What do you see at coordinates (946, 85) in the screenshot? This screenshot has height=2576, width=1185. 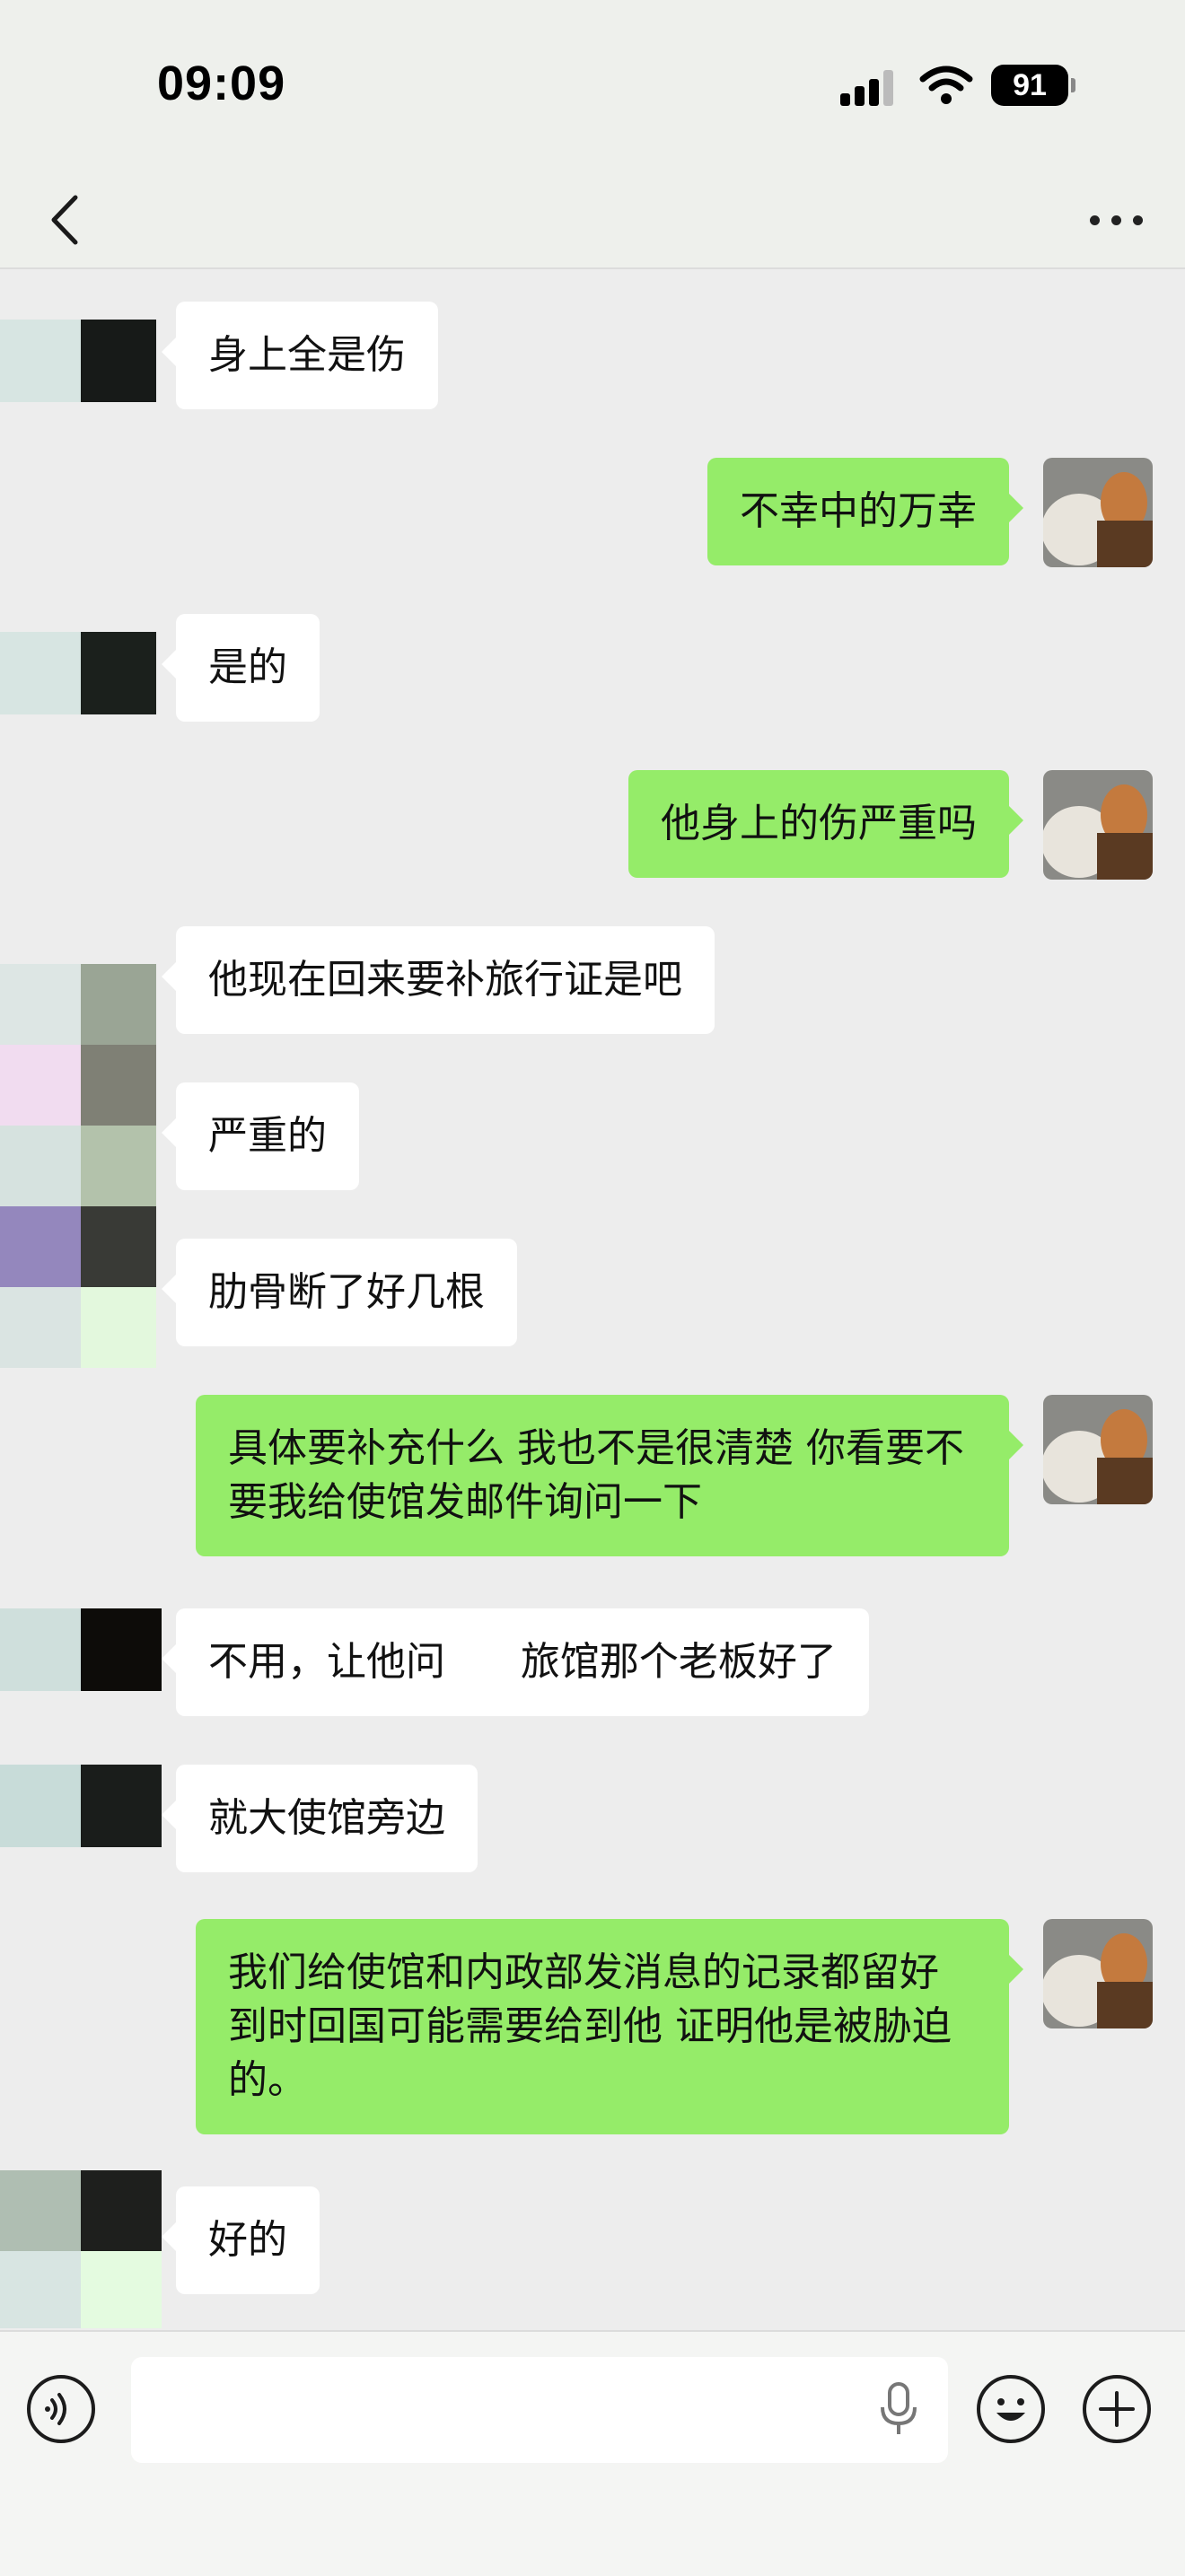 I see `wifi-icon` at bounding box center [946, 85].